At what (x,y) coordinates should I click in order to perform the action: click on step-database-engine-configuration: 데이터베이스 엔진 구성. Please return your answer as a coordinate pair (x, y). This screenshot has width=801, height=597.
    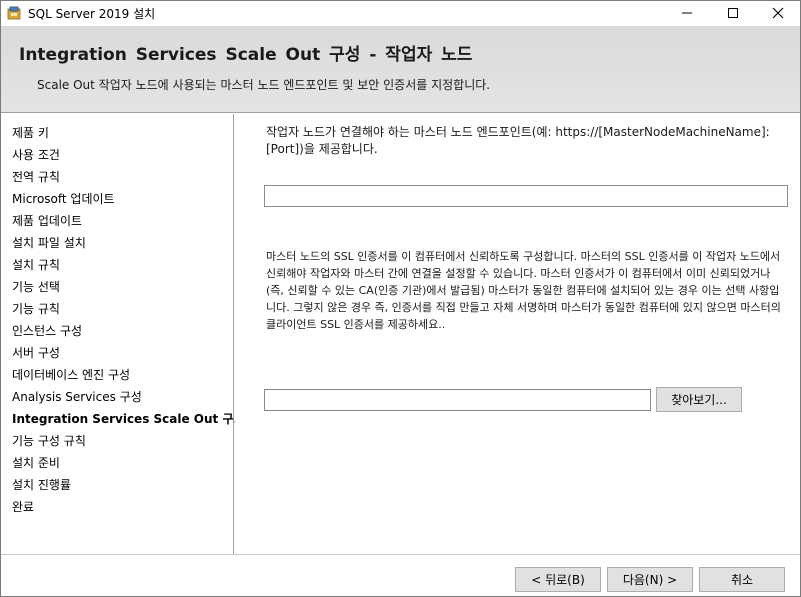
    Looking at the image, I should click on (129, 375).